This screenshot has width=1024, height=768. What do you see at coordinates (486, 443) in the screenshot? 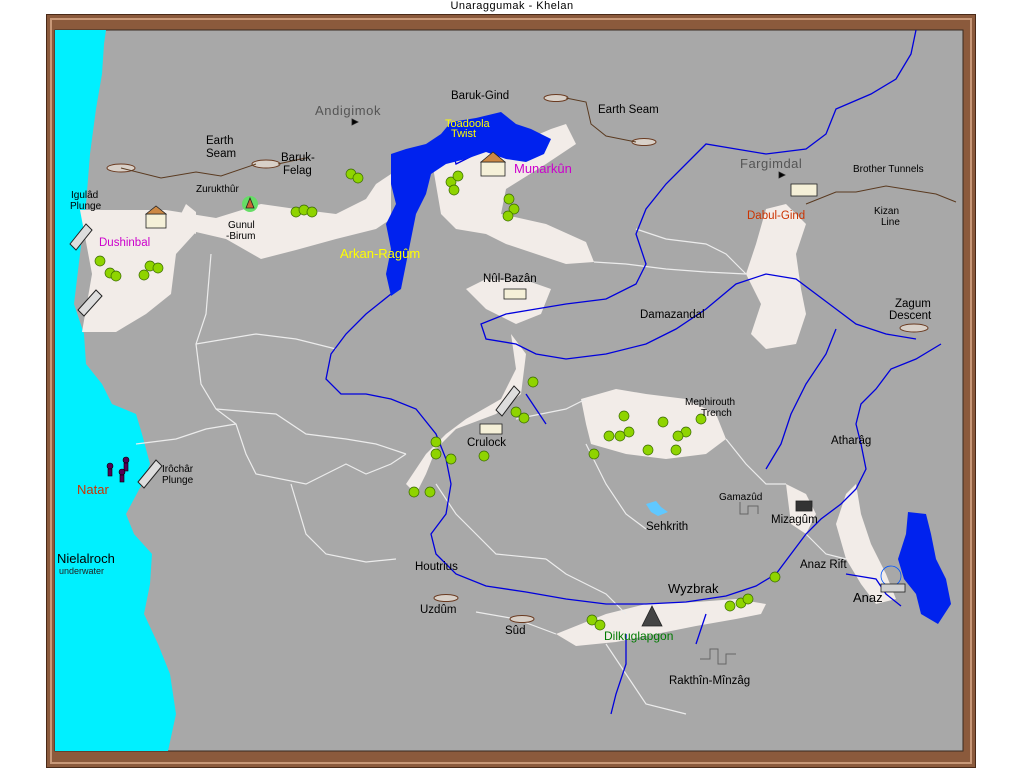
I see `label-crulock: Crulock` at bounding box center [486, 443].